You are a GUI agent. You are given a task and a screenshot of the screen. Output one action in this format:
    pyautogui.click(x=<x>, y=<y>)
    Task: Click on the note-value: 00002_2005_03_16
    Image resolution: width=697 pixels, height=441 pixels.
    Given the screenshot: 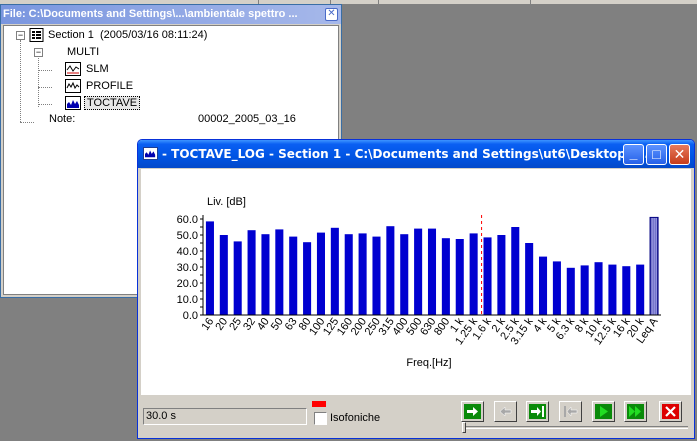 What is the action you would take?
    pyautogui.click(x=247, y=119)
    